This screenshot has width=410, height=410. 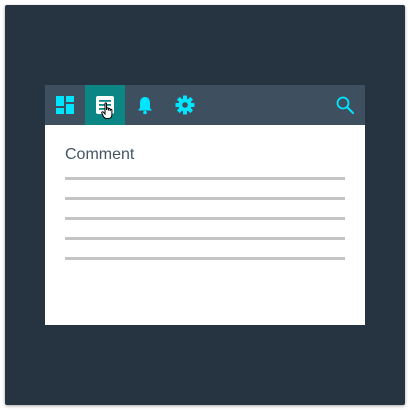 I want to click on search-button, so click(x=345, y=105).